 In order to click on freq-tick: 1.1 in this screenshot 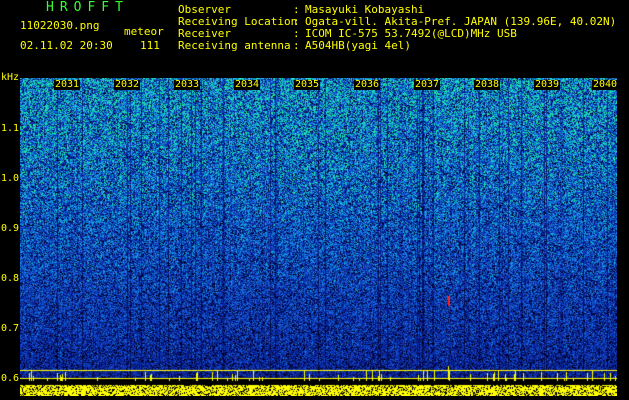, I will do `click(10, 128)`.